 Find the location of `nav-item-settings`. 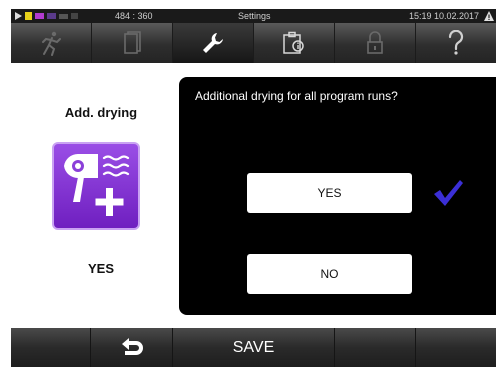

nav-item-settings is located at coordinates (213, 43).